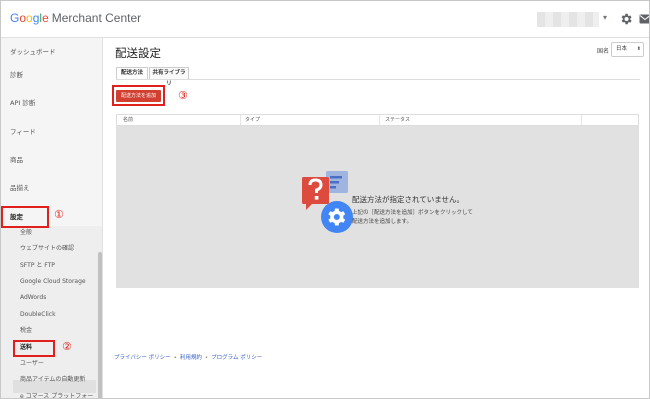 The image size is (650, 399). Describe the element at coordinates (51, 103) in the screenshot. I see `sidebar-item-api-diagnostics: API 診断` at that location.